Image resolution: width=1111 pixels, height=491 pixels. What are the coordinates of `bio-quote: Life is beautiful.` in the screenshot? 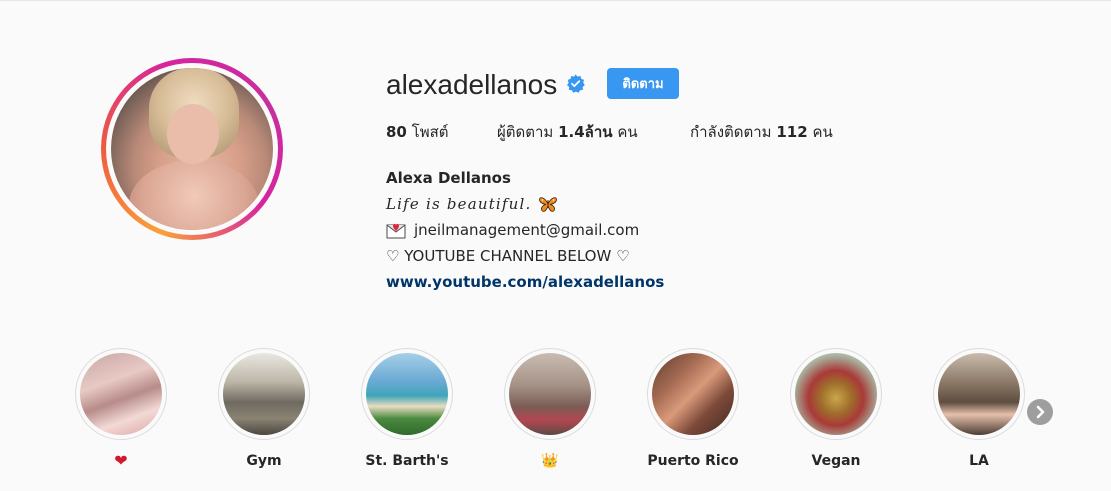 It's located at (459, 204).